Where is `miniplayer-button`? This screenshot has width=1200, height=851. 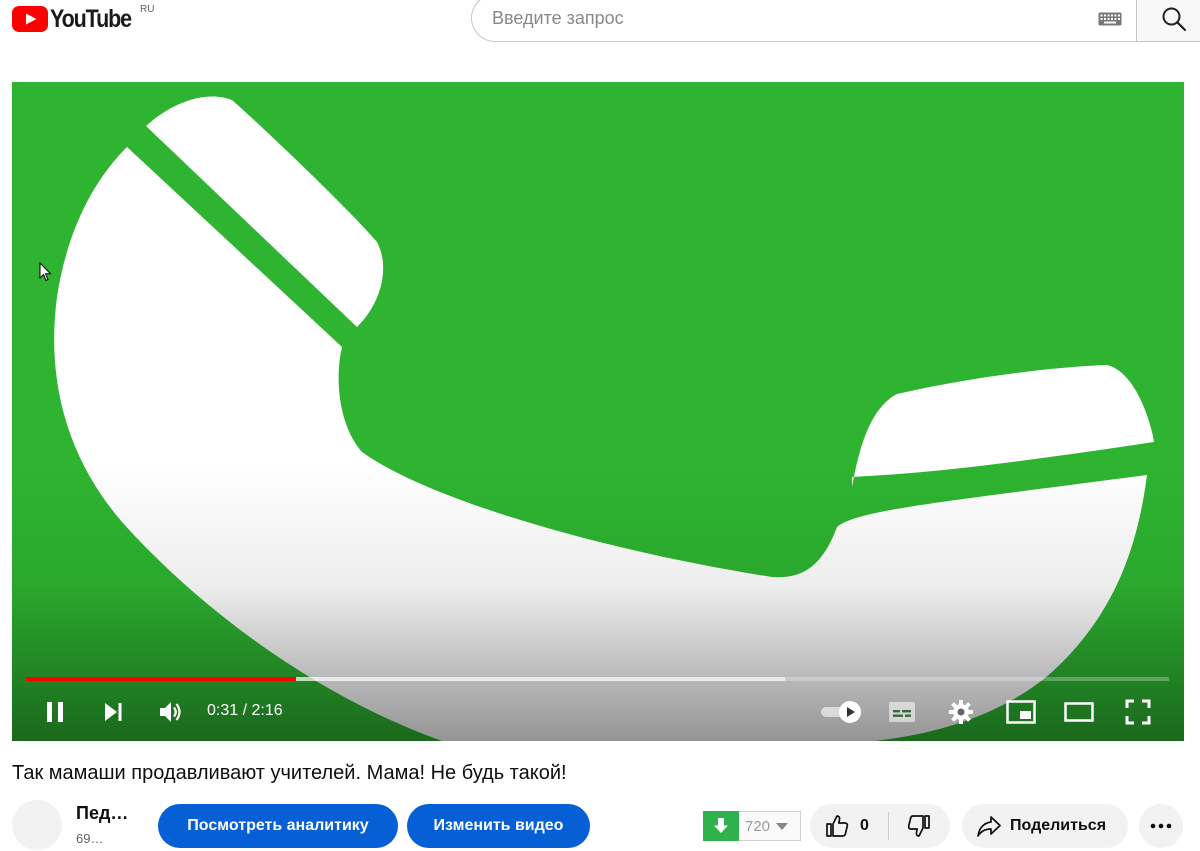 miniplayer-button is located at coordinates (1021, 712).